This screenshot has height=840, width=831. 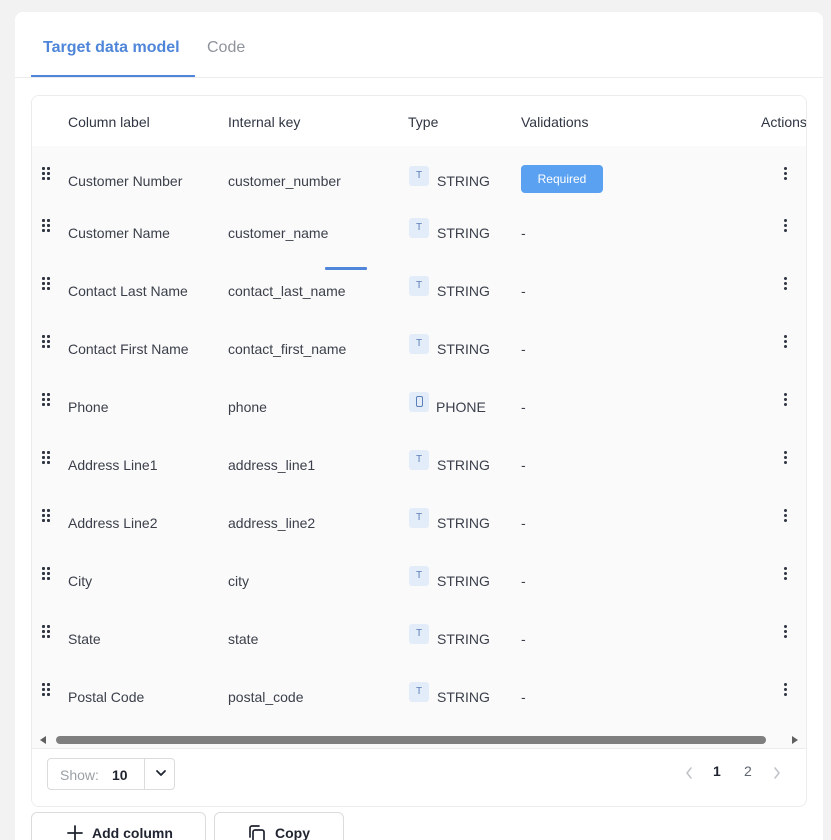 I want to click on tab-code: Code, so click(x=226, y=48).